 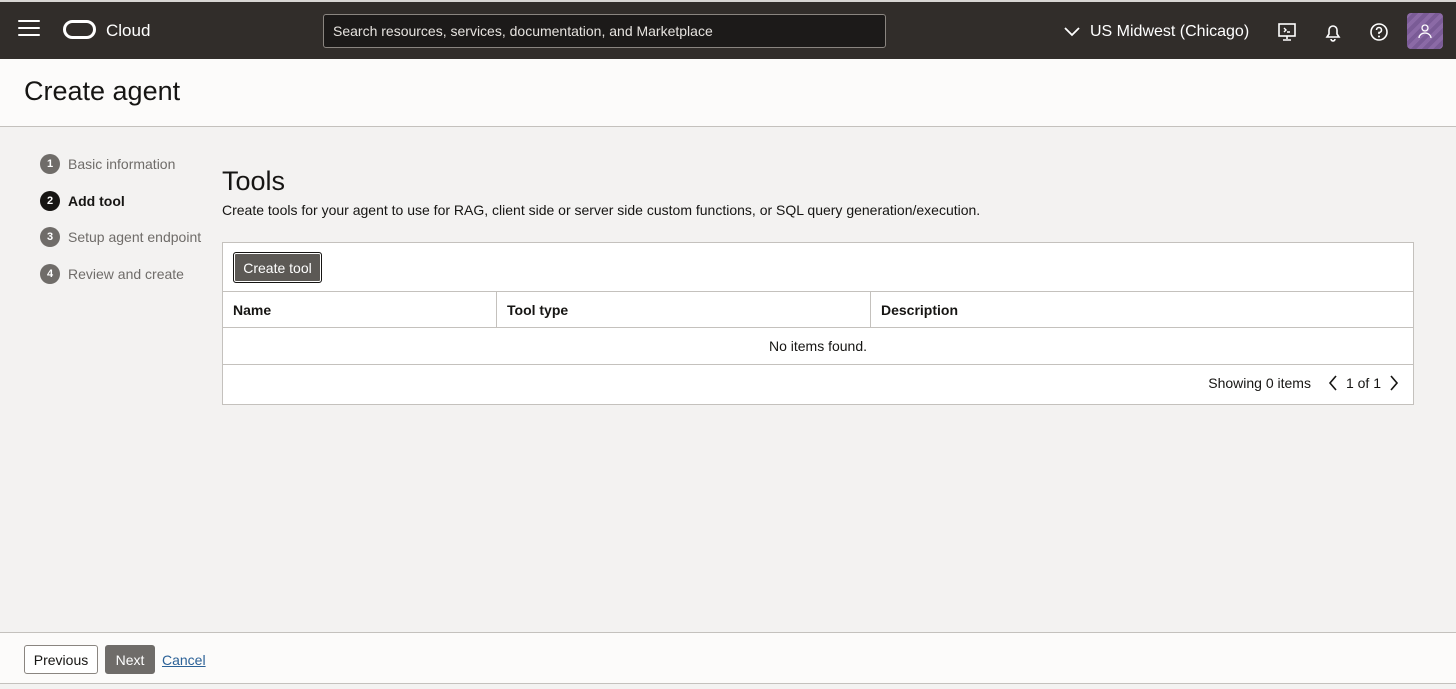 I want to click on step-number: 3, so click(x=50, y=237).